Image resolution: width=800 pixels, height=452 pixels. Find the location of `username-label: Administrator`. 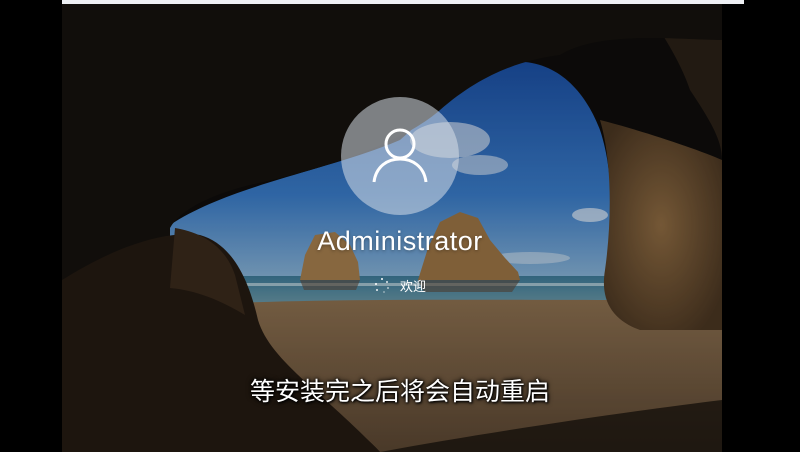

username-label: Administrator is located at coordinates (400, 241).